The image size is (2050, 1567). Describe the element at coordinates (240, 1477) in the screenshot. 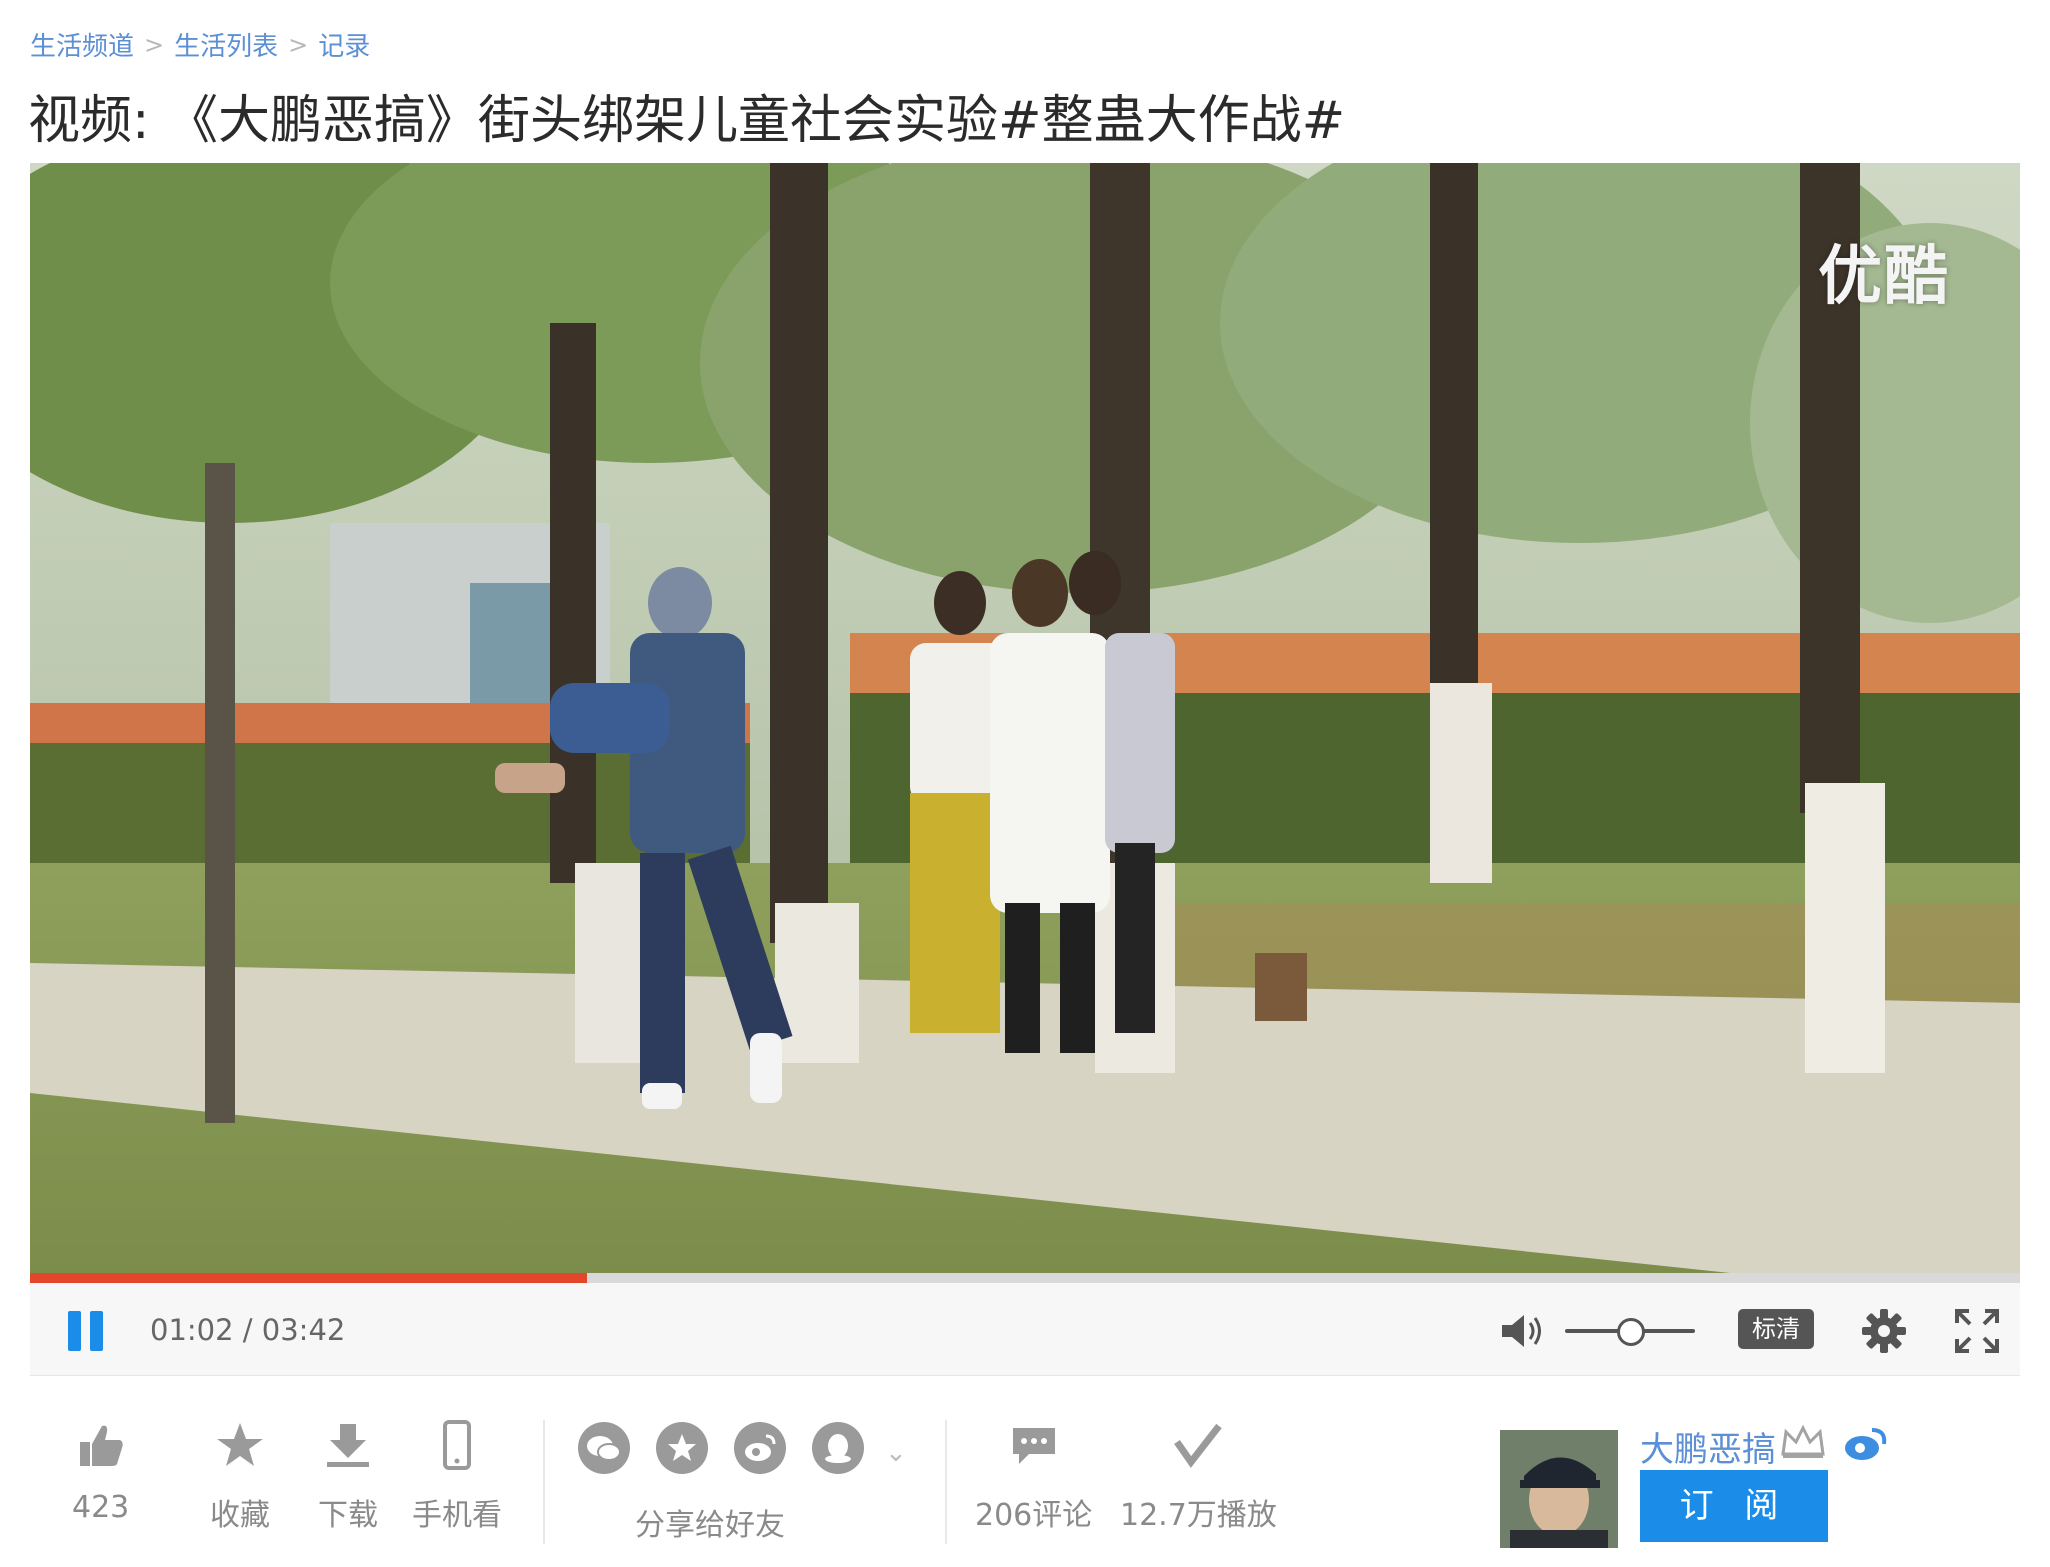

I see `favorite-button: 收藏` at that location.